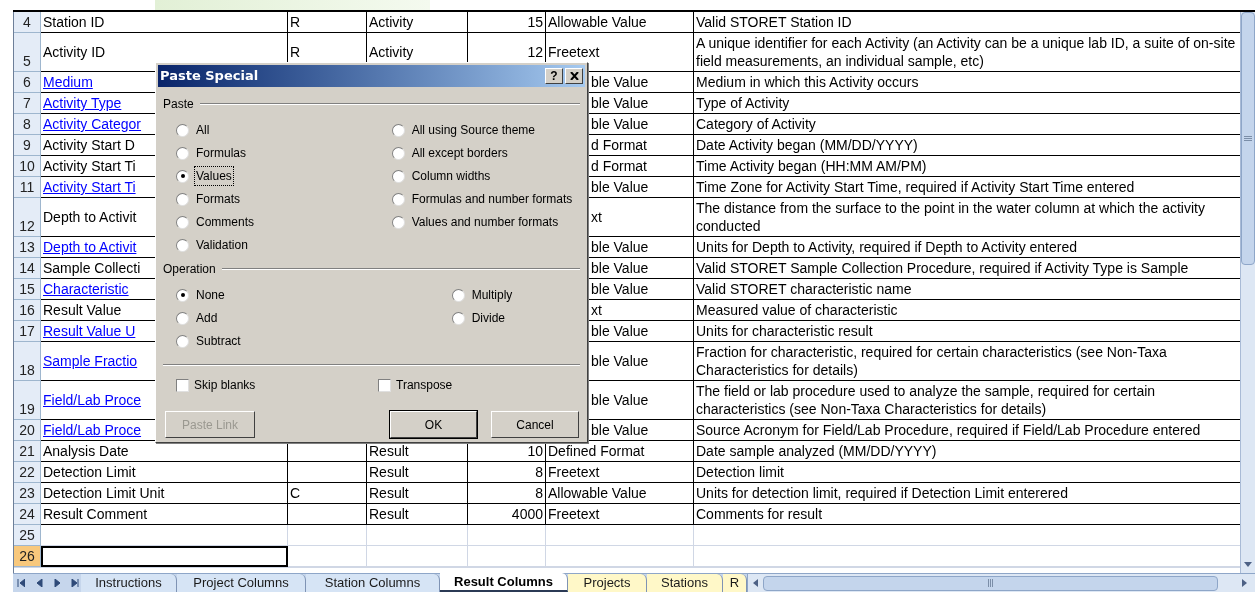  I want to click on close-button, so click(574, 76).